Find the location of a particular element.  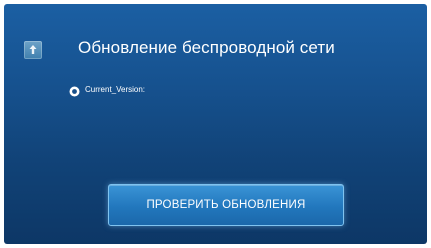

check-updates-button-label: ПРОВЕРИТЬ ОБНОВЛЕНИЯ is located at coordinates (226, 205).